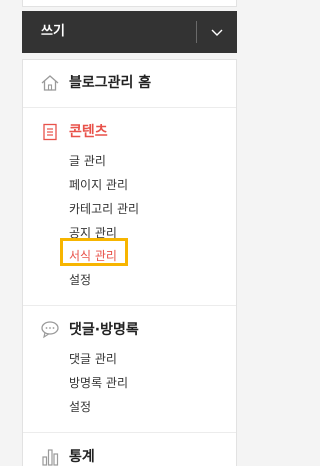  Describe the element at coordinates (98, 382) in the screenshot. I see `submenu-guestbook-manage: 방명록 관리` at that location.